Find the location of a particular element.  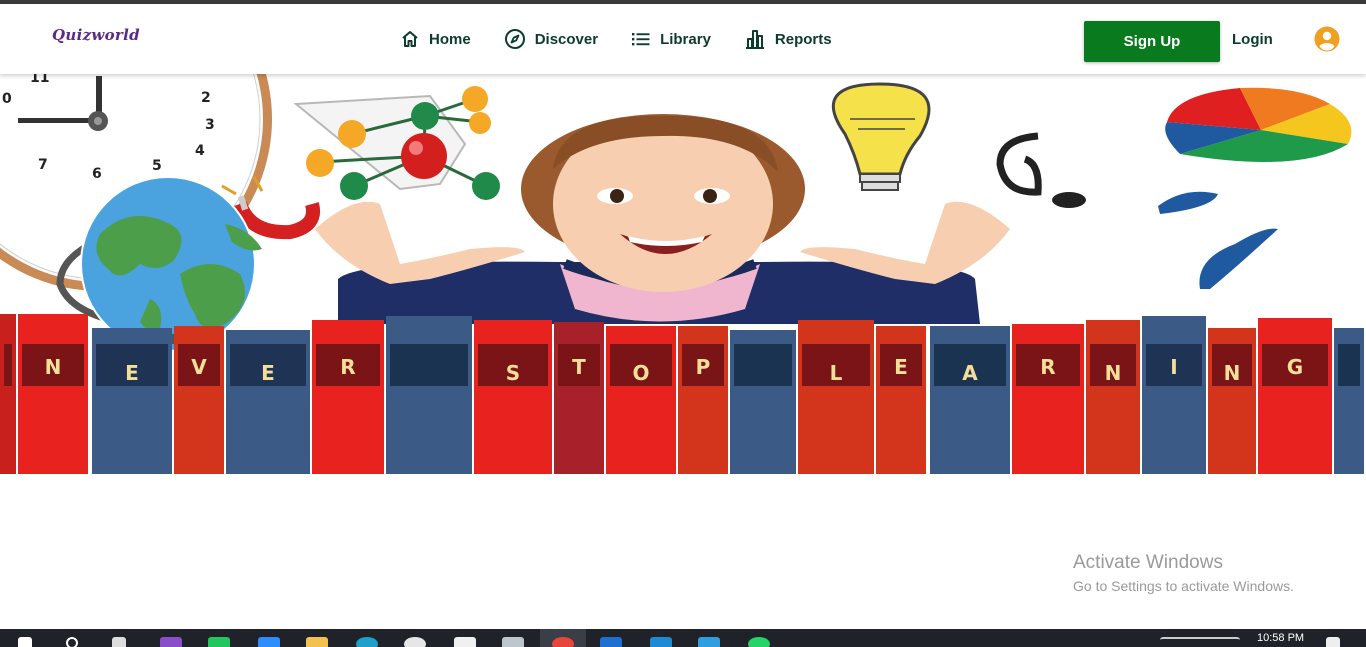

file-explorer-icon is located at coordinates (317, 642).